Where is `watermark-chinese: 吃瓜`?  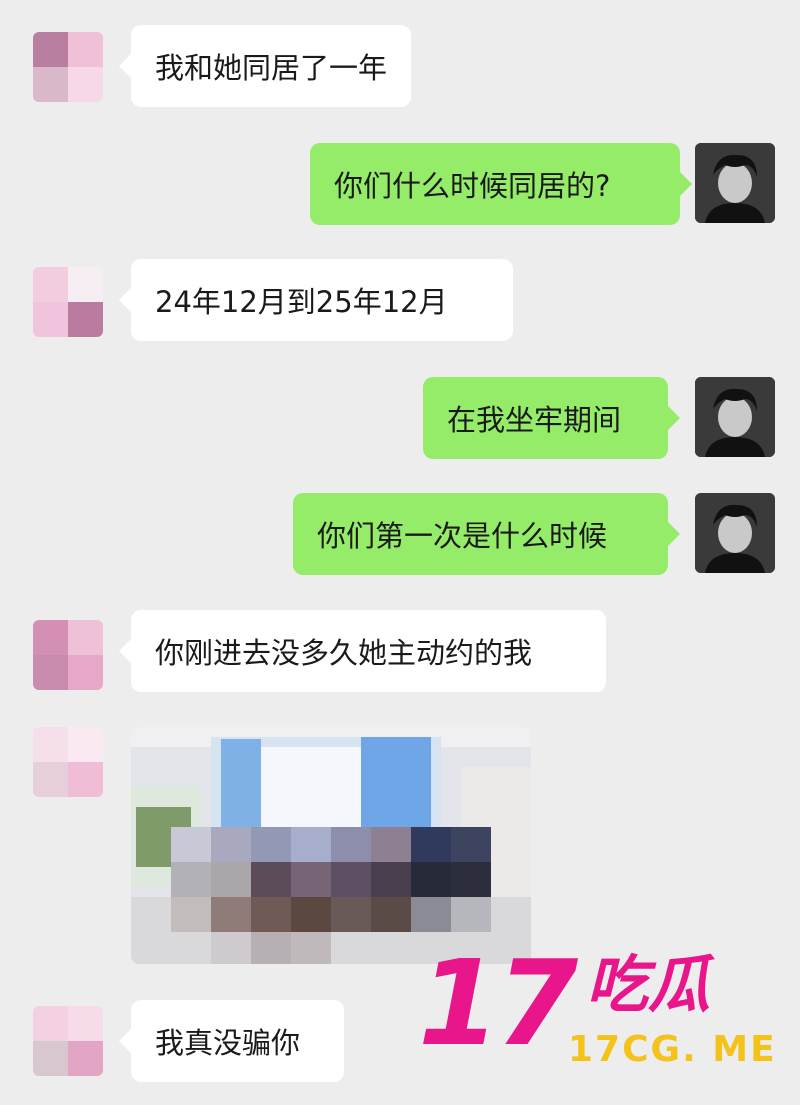 watermark-chinese: 吃瓜 is located at coordinates (648, 984).